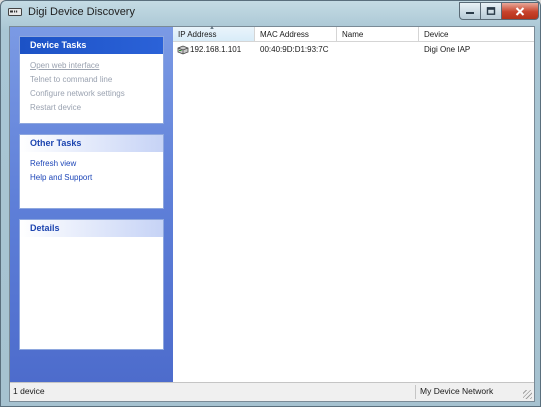 Image resolution: width=541 pixels, height=407 pixels. I want to click on column-header-device: Device, so click(476, 34).